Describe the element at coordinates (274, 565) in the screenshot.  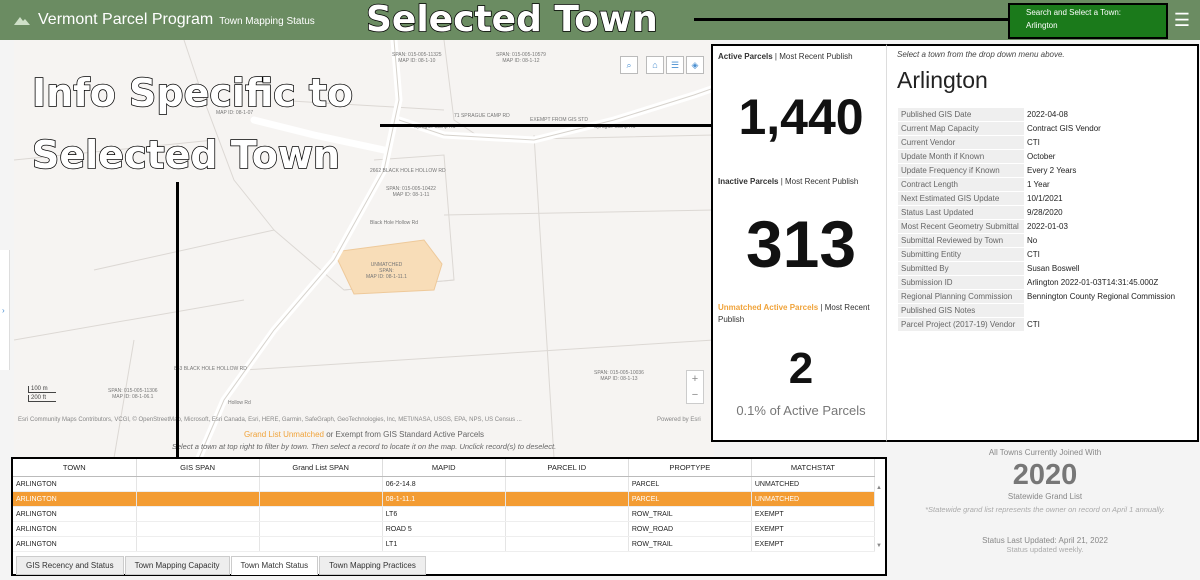
I see `tab-town-match-status: Town Match Status` at that location.